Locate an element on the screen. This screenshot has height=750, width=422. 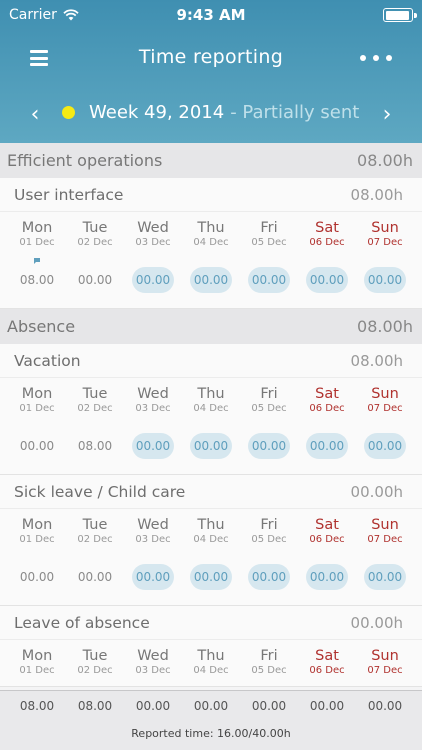
activity-name: Leave of absence is located at coordinates (82, 622).